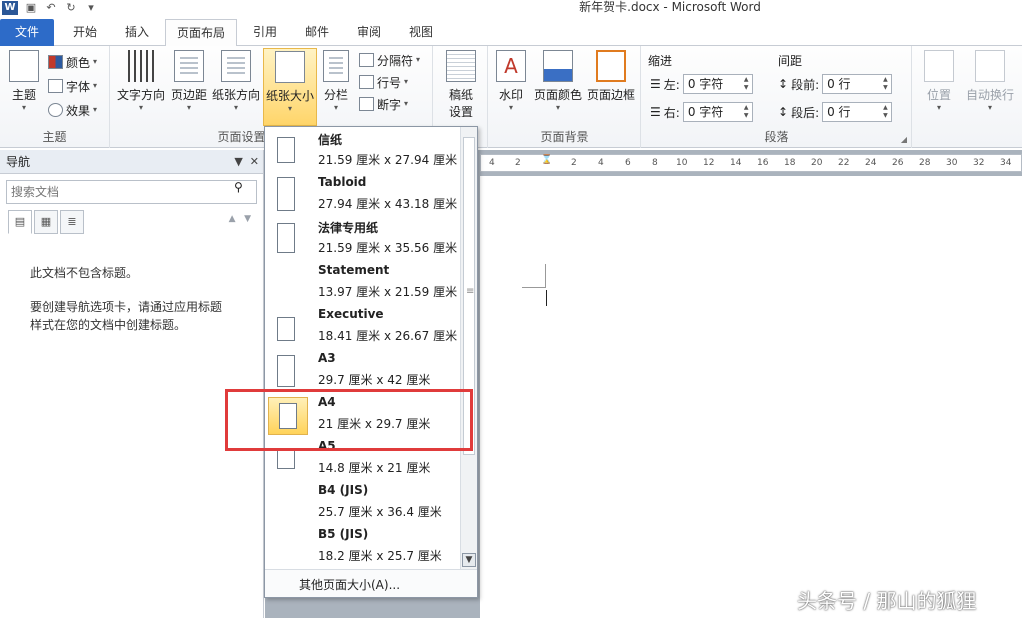 This screenshot has height=618, width=1022. I want to click on next-icon: ▼, so click(247, 219).